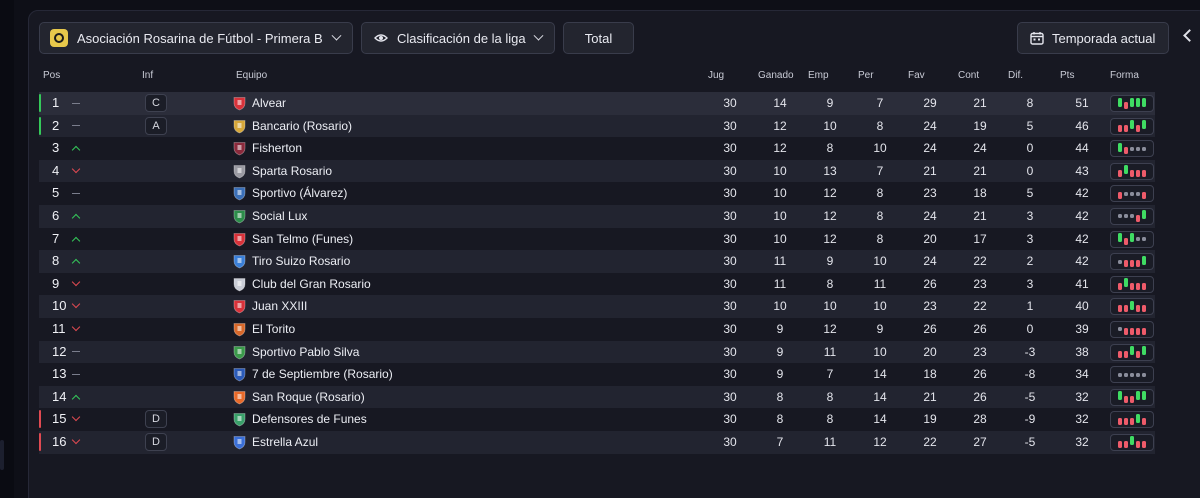 This screenshot has height=498, width=1200. Describe the element at coordinates (305, 352) in the screenshot. I see `team-name: Sportivo Pablo Silva` at that location.